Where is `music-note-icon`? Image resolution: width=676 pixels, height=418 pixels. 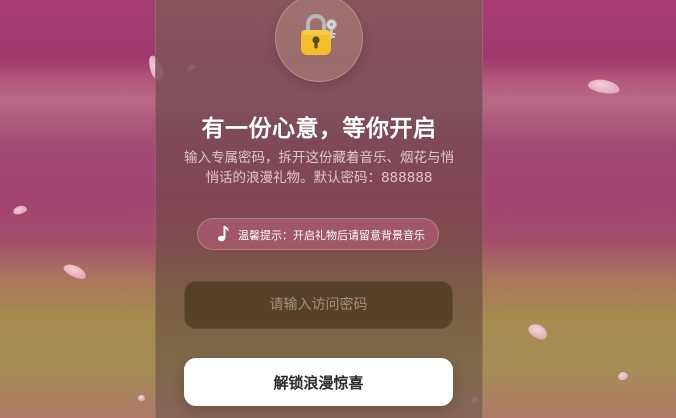
music-note-icon is located at coordinates (223, 234).